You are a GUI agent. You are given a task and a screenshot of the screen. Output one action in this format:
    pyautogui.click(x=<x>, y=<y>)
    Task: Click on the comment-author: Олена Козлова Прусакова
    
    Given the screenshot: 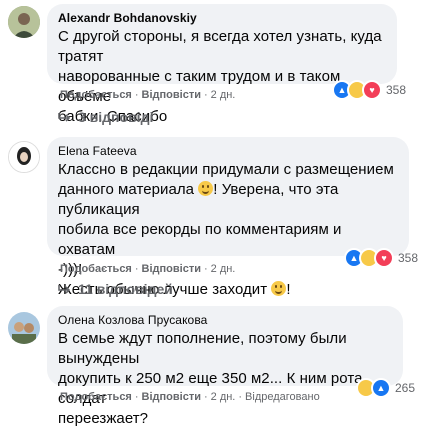 What is the action you would take?
    pyautogui.click(x=225, y=320)
    